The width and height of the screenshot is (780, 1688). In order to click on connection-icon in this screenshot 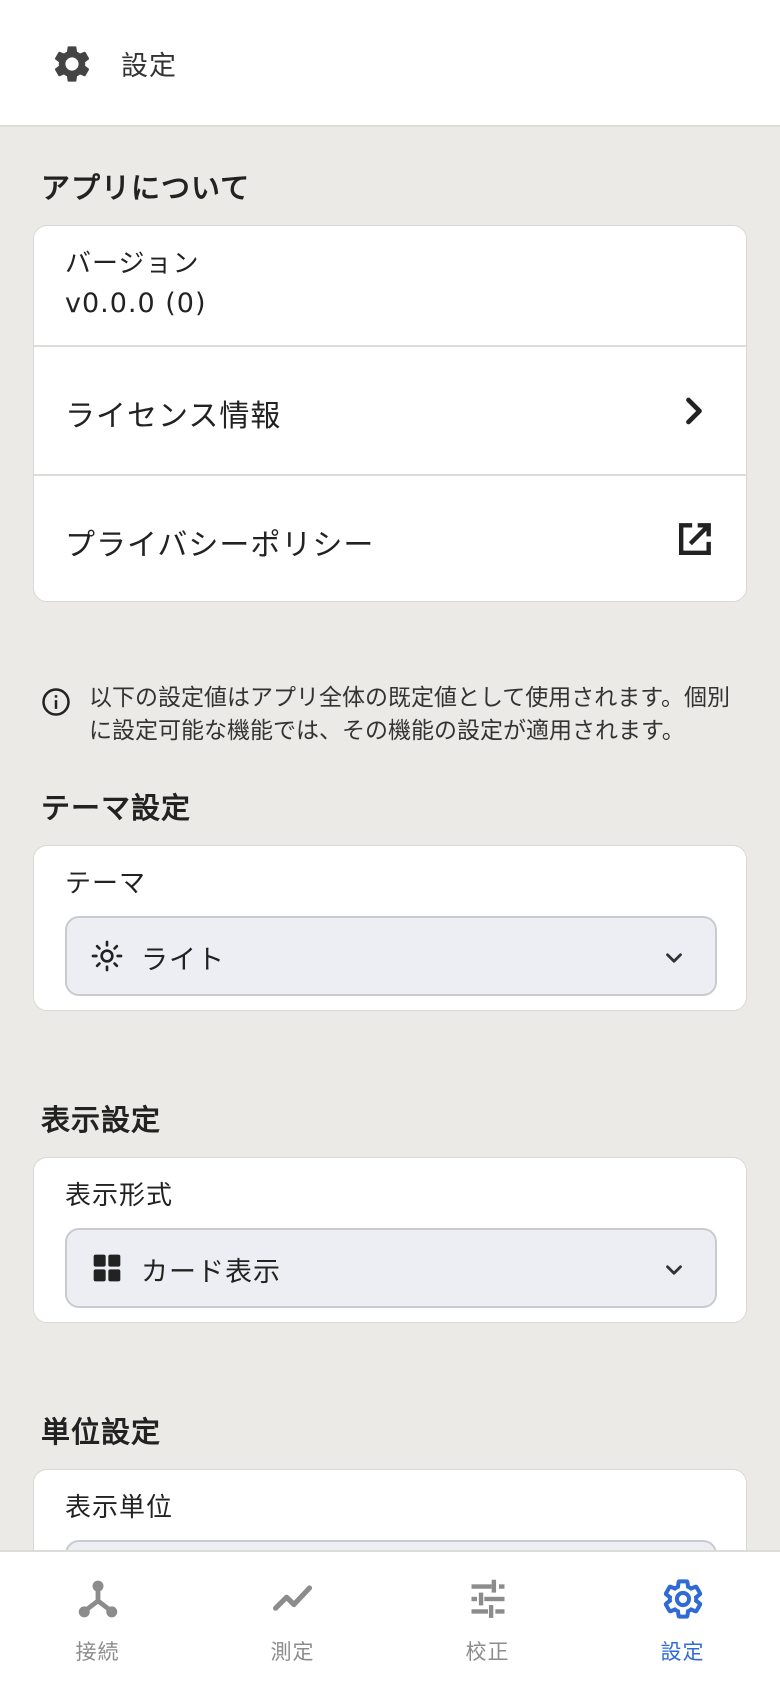, I will do `click(98, 1599)`.